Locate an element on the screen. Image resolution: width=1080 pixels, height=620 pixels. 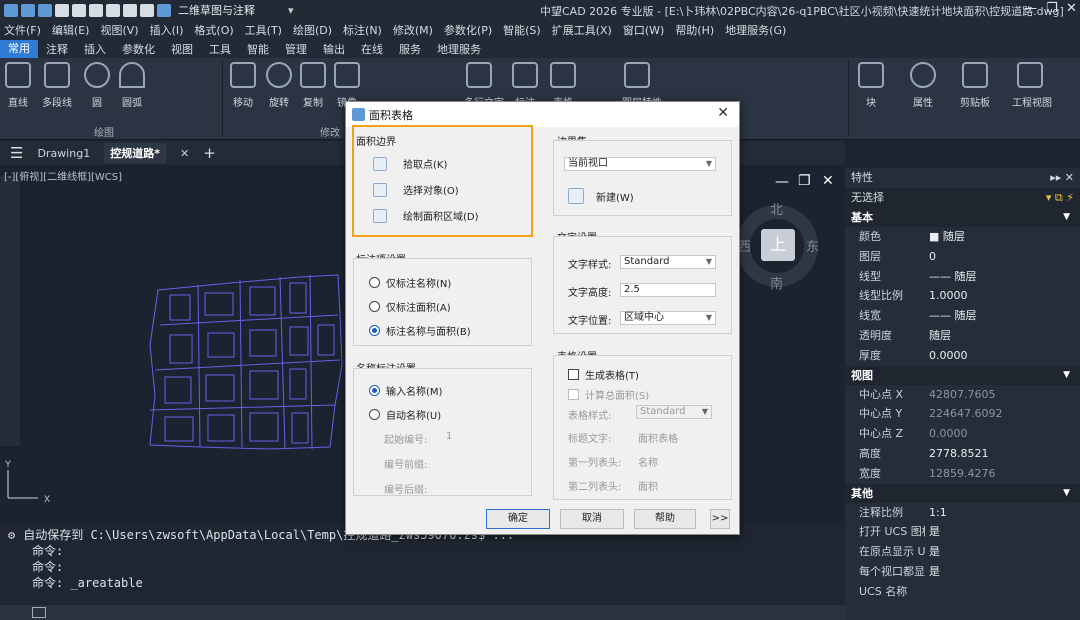
move-button: 移动 is located at coordinates (243, 85).